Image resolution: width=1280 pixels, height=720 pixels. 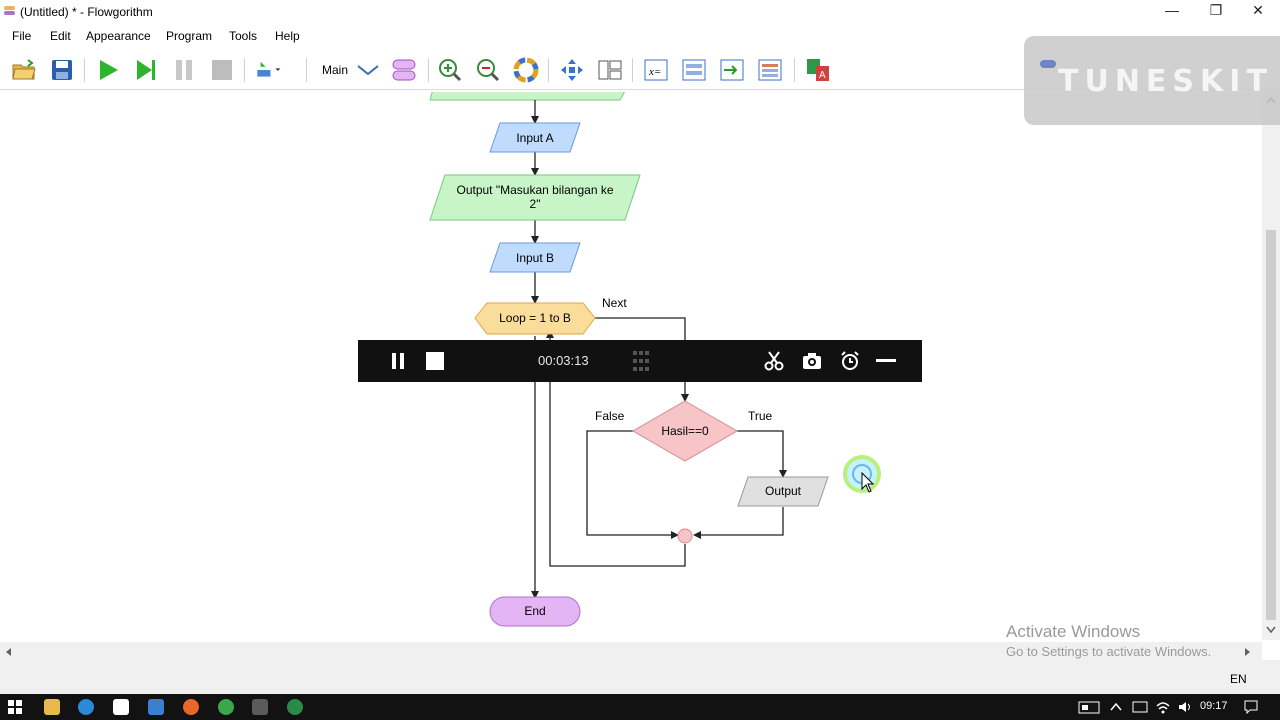 What do you see at coordinates (732, 70) in the screenshot?
I see `source-code-icon` at bounding box center [732, 70].